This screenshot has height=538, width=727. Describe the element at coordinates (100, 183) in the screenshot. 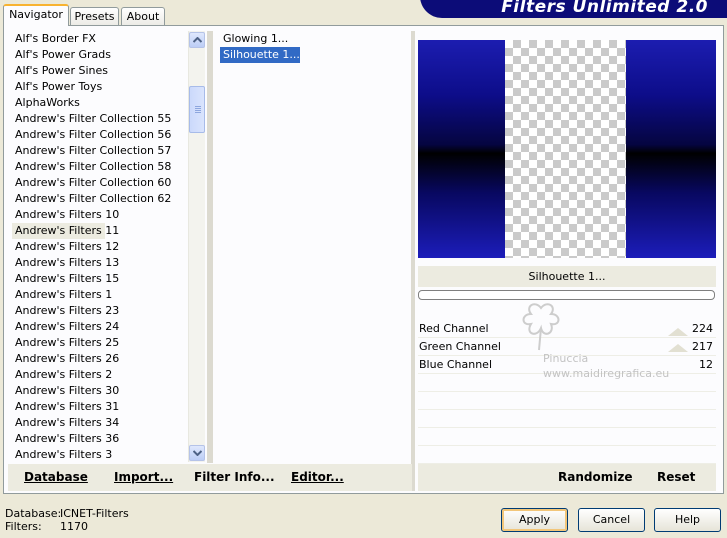

I see `category-list-item: Andrew's Filter Collection 60` at that location.